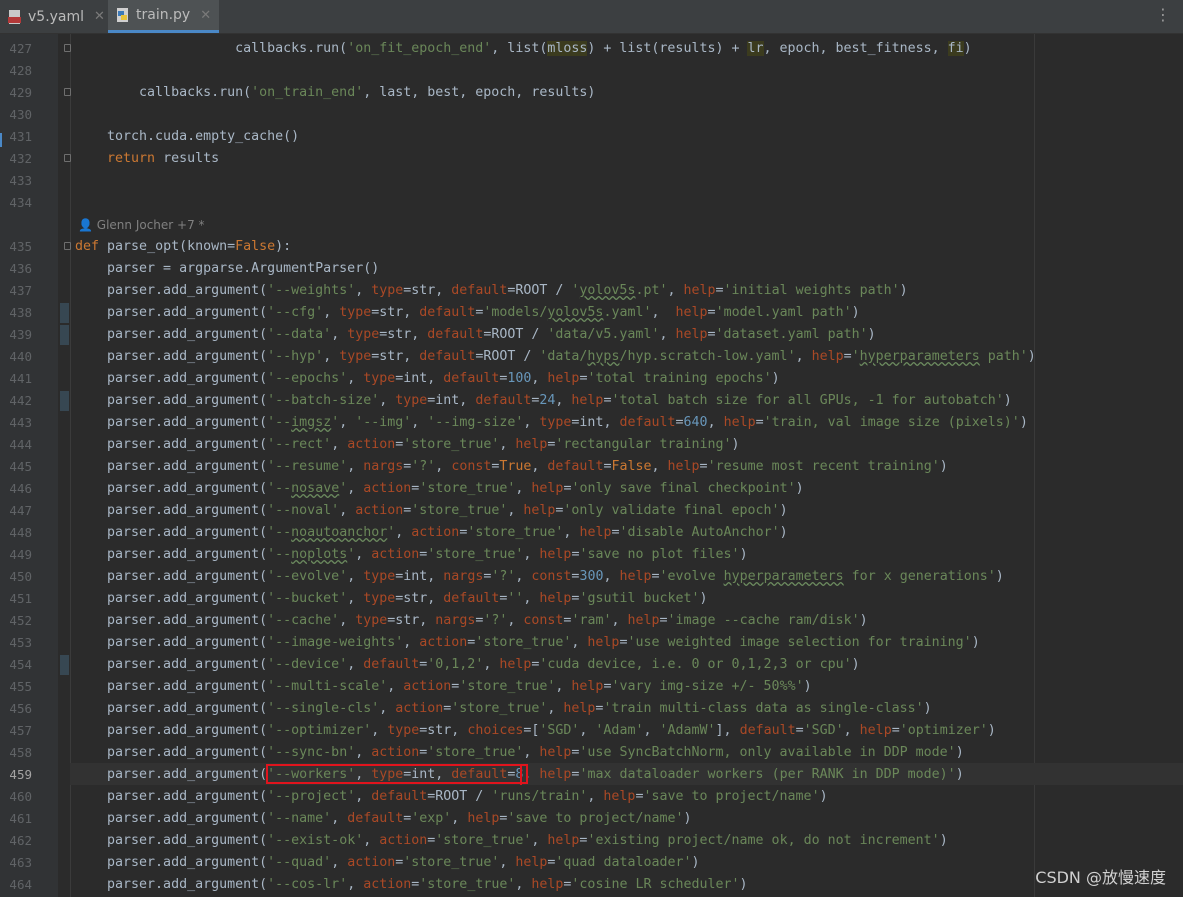  What do you see at coordinates (85, 225) in the screenshot?
I see `person-icon: 👤` at bounding box center [85, 225].